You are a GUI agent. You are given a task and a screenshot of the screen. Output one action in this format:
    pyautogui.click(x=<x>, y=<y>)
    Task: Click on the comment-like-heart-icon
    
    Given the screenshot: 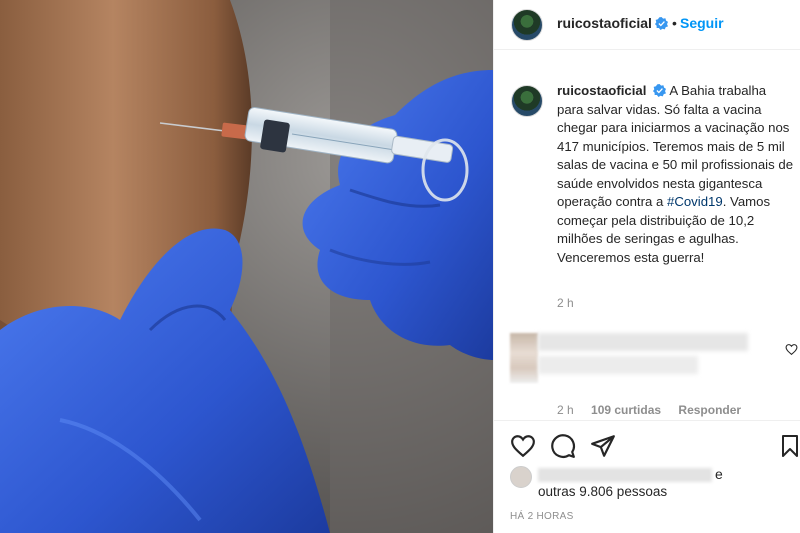 What is the action you would take?
    pyautogui.click(x=791, y=349)
    